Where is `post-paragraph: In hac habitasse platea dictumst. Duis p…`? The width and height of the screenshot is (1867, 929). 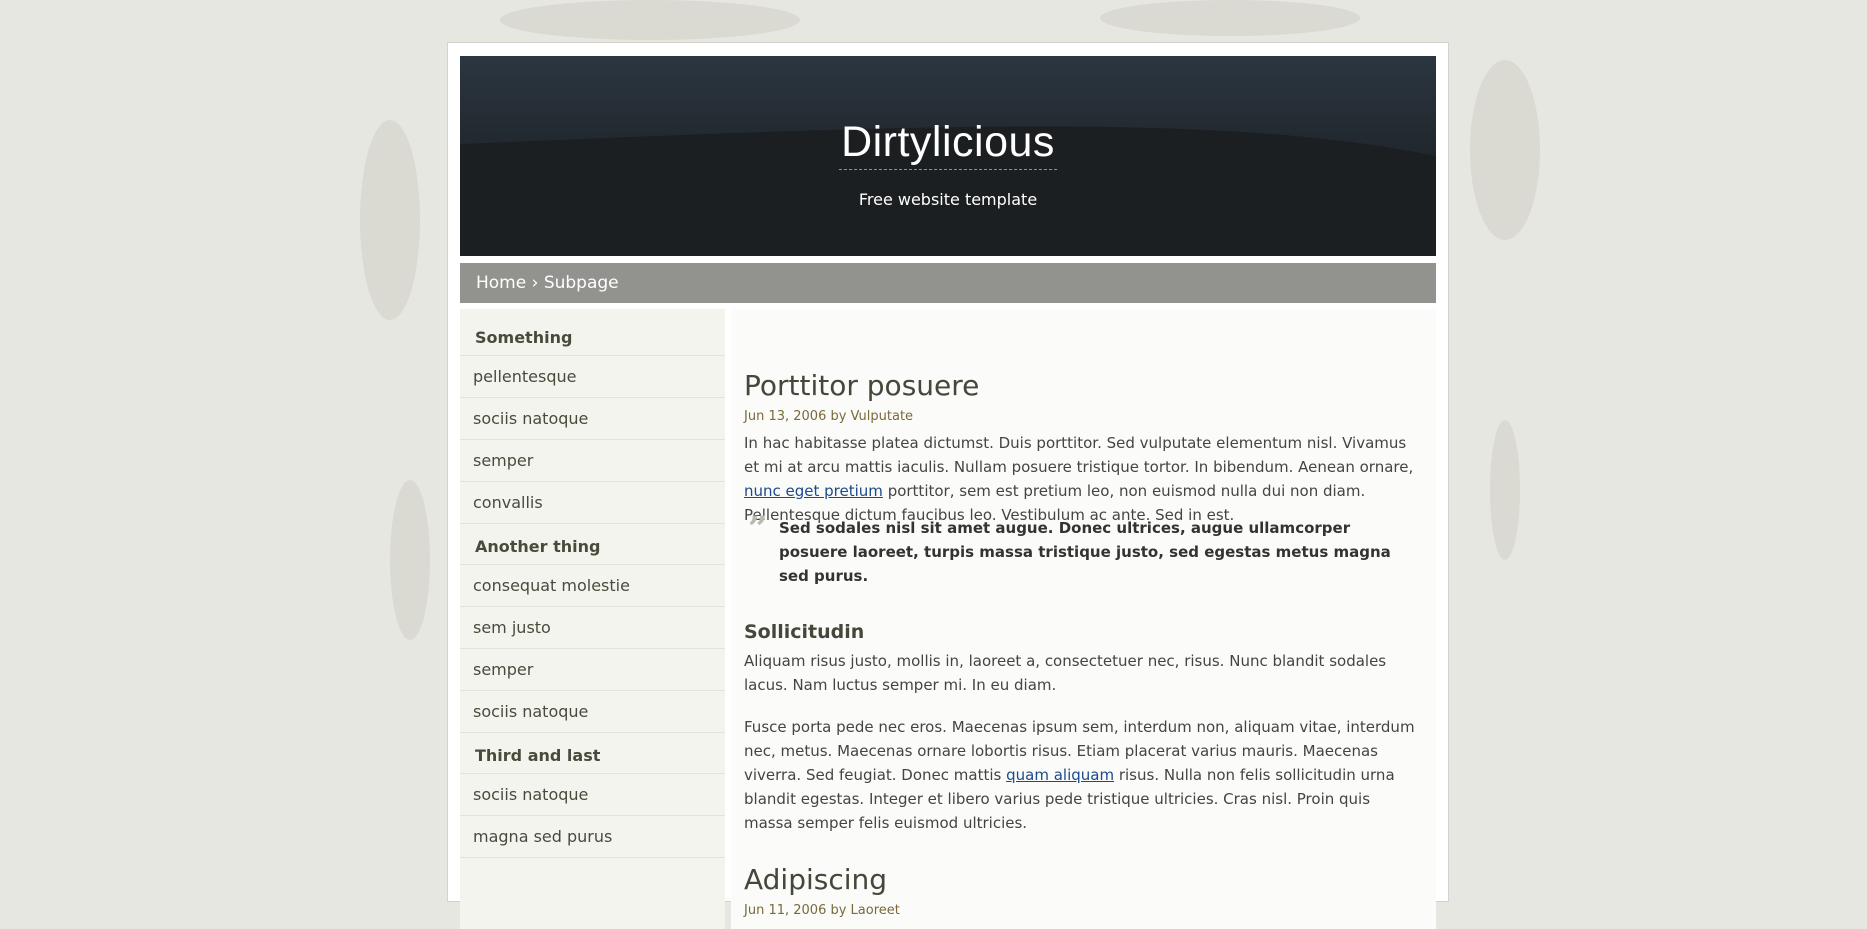
post-paragraph: In hac habitasse platea dictumst. Duis p… is located at coordinates (1079, 479).